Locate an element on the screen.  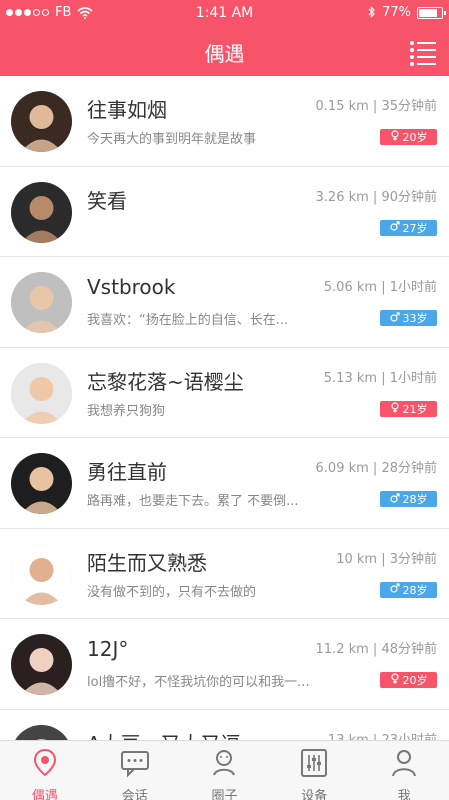
distance-label: 6.09 km is located at coordinates (342, 468).